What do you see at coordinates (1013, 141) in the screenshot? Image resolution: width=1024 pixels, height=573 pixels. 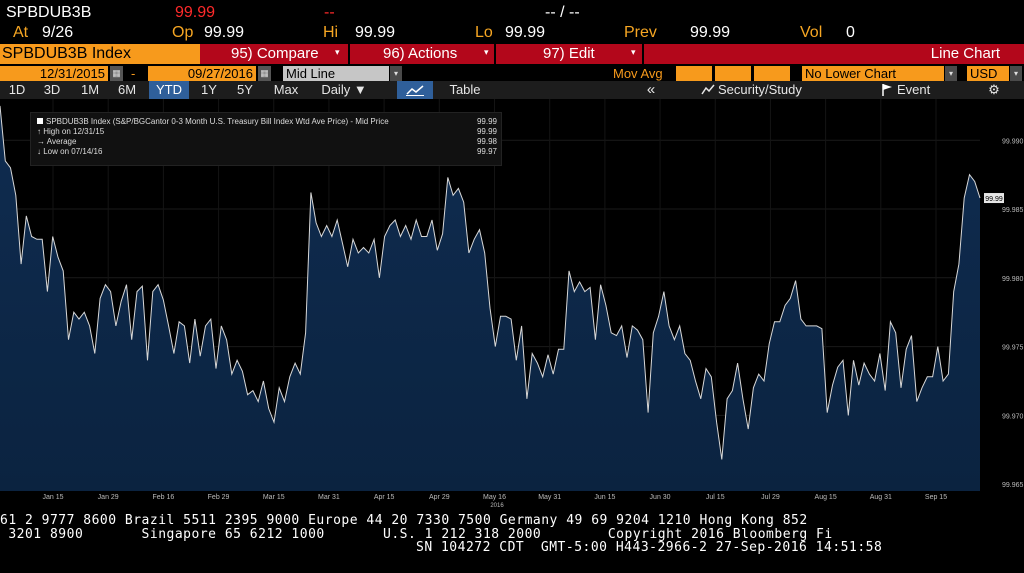 I see `y-tick-label: 99.990` at bounding box center [1013, 141].